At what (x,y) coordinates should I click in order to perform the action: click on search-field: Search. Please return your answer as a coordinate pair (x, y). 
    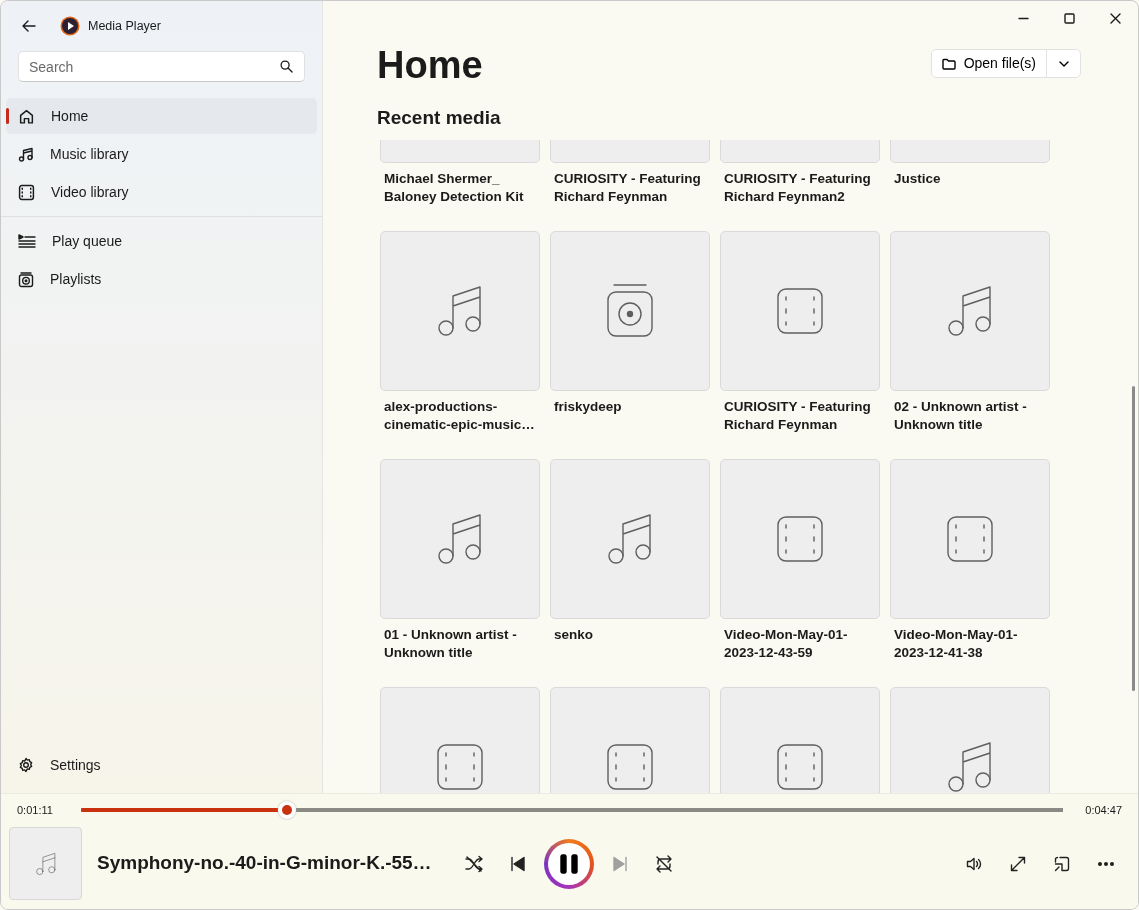
    Looking at the image, I should click on (161, 66).